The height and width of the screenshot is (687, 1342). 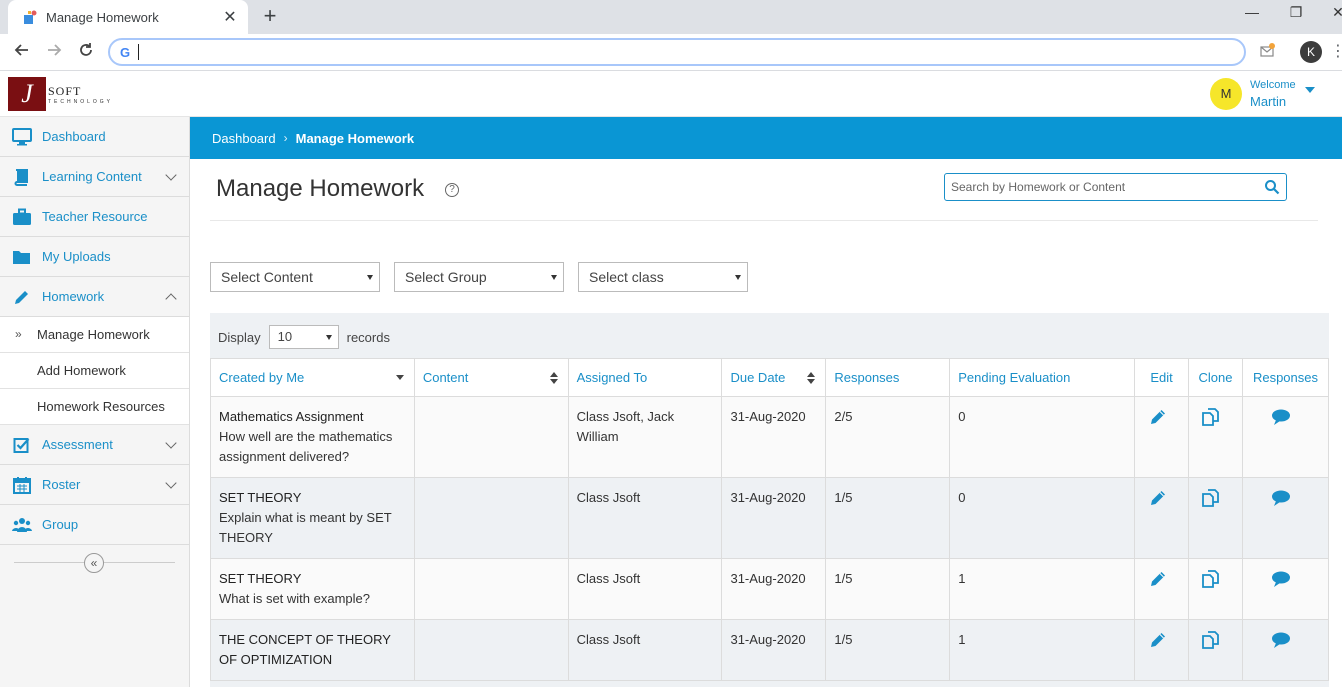 I want to click on homework-title: Mathematics Assignment, so click(x=312, y=417).